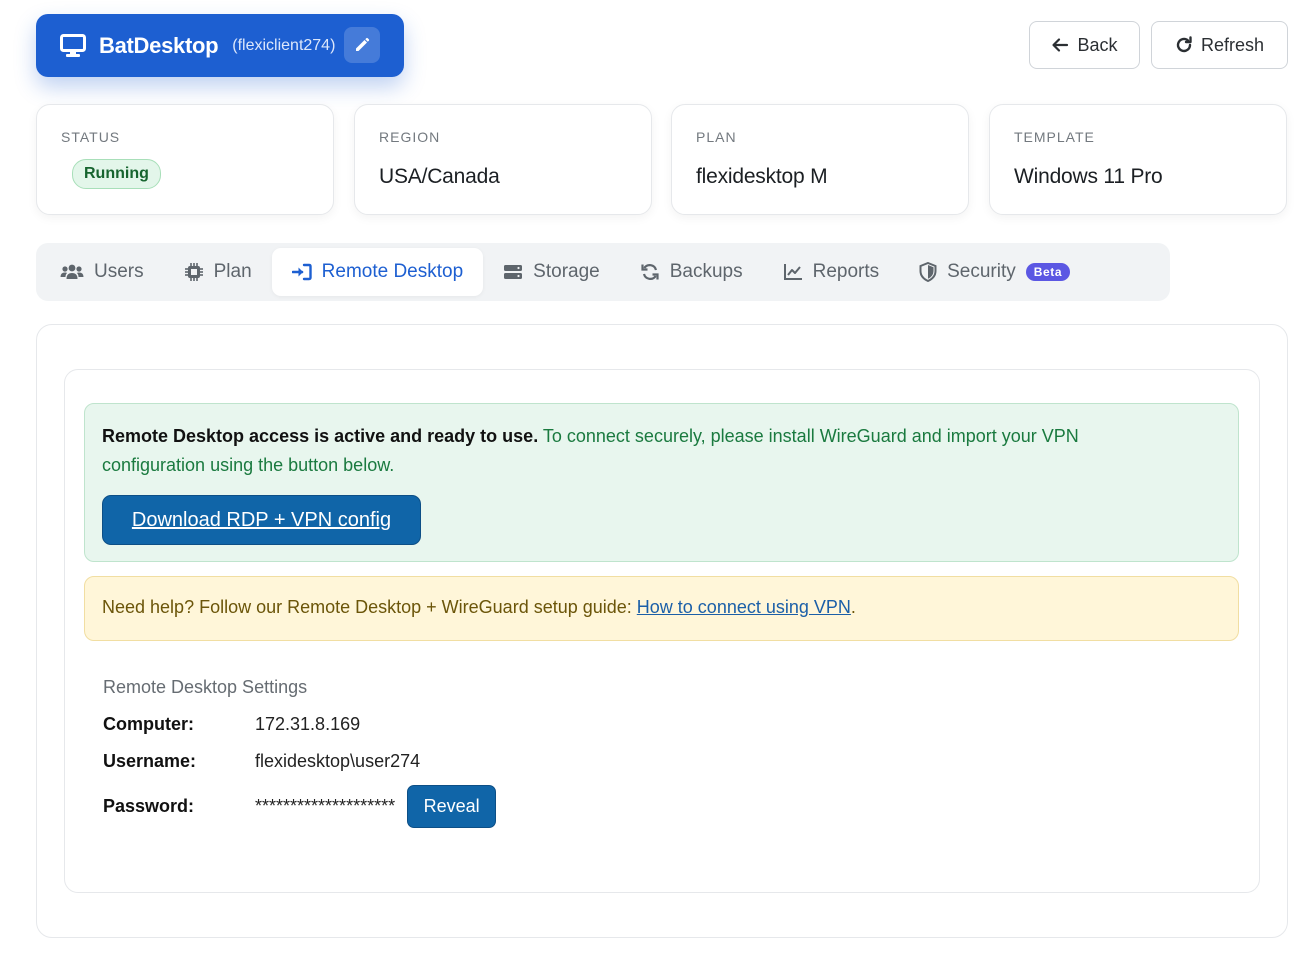 The width and height of the screenshot is (1311, 958). What do you see at coordinates (650, 272) in the screenshot?
I see `sync-icon` at bounding box center [650, 272].